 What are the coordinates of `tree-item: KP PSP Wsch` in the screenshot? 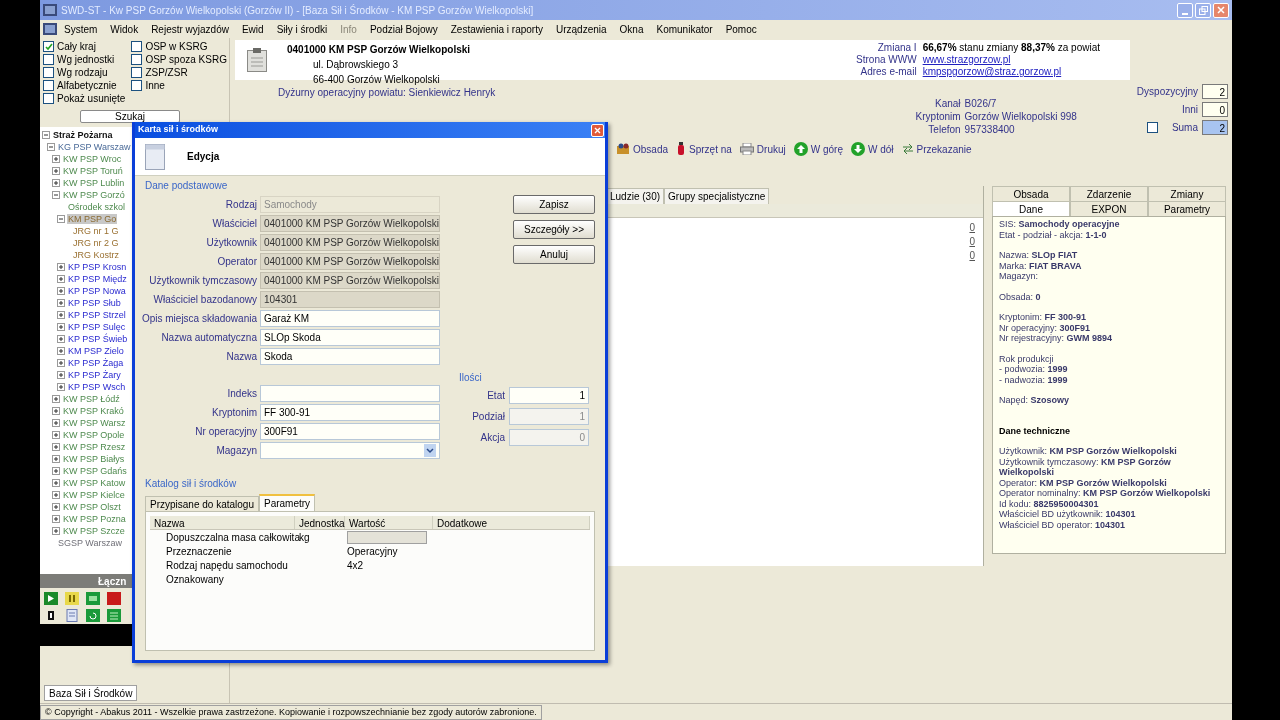 It's located at (97, 387).